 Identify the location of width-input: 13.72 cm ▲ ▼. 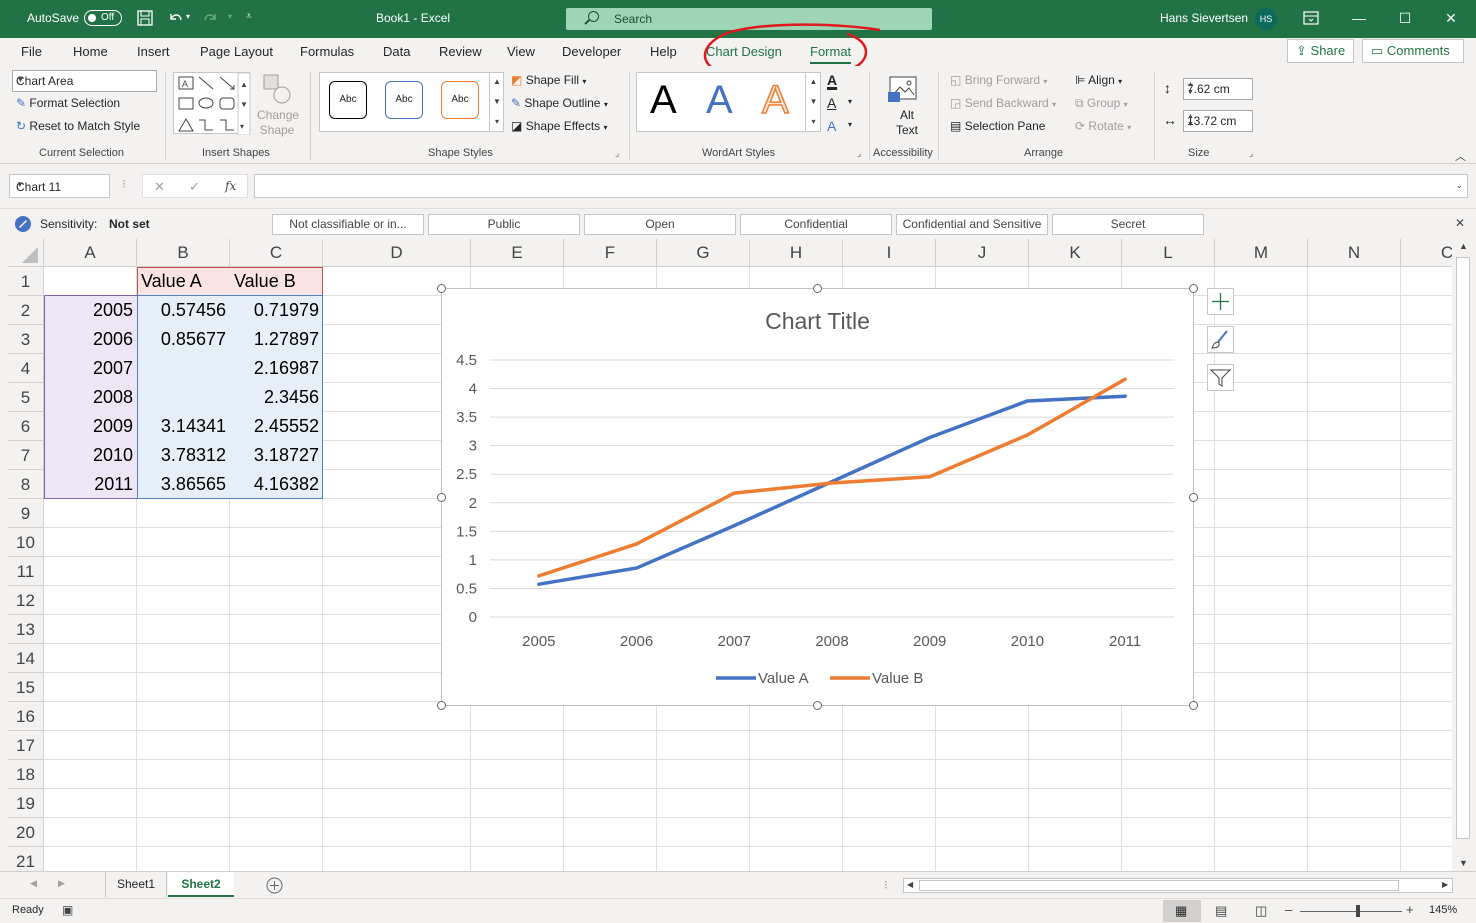
(1218, 121).